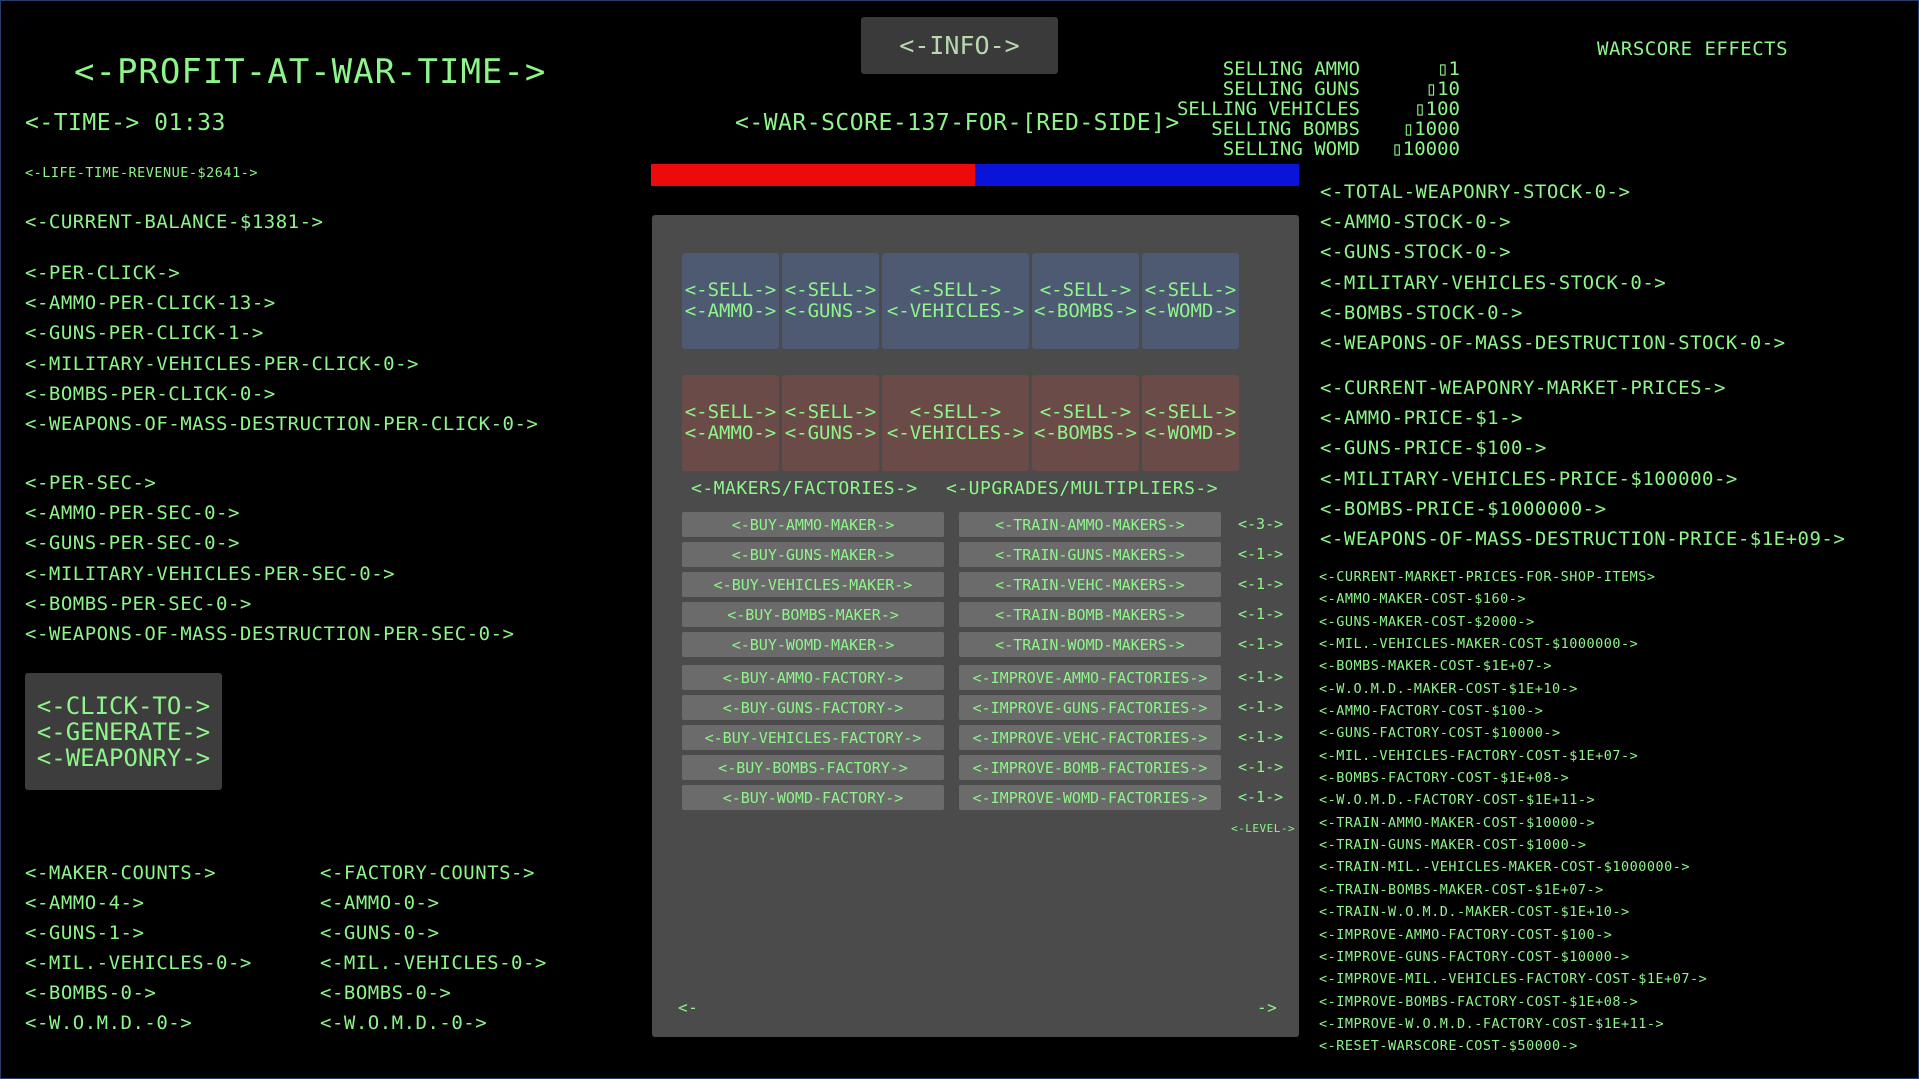  Describe the element at coordinates (386, 993) in the screenshot. I see `factory-count-bombs: <-BOMBS-0->` at that location.